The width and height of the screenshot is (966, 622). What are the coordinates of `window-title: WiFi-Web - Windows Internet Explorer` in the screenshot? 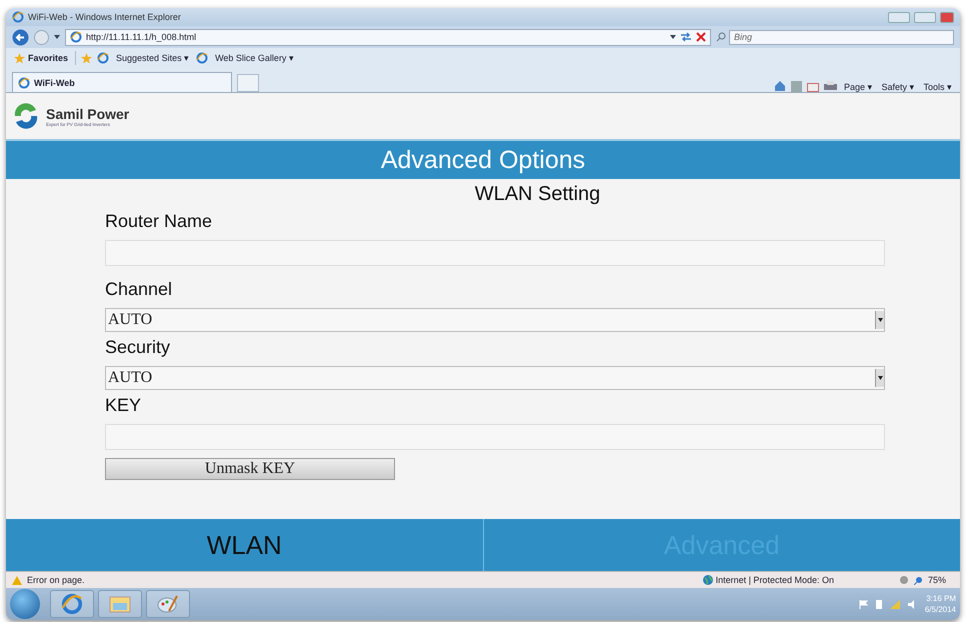 It's located at (105, 17).